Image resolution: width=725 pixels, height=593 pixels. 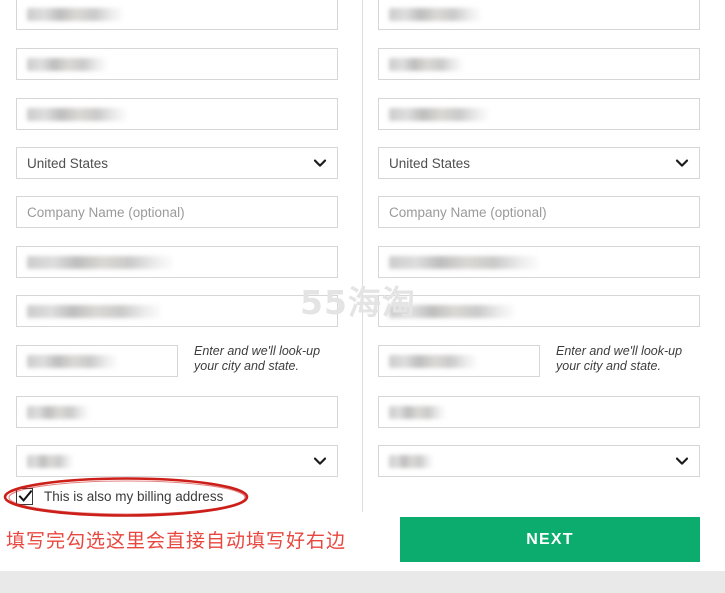 I want to click on billing-select-4: United States, so click(x=539, y=163).